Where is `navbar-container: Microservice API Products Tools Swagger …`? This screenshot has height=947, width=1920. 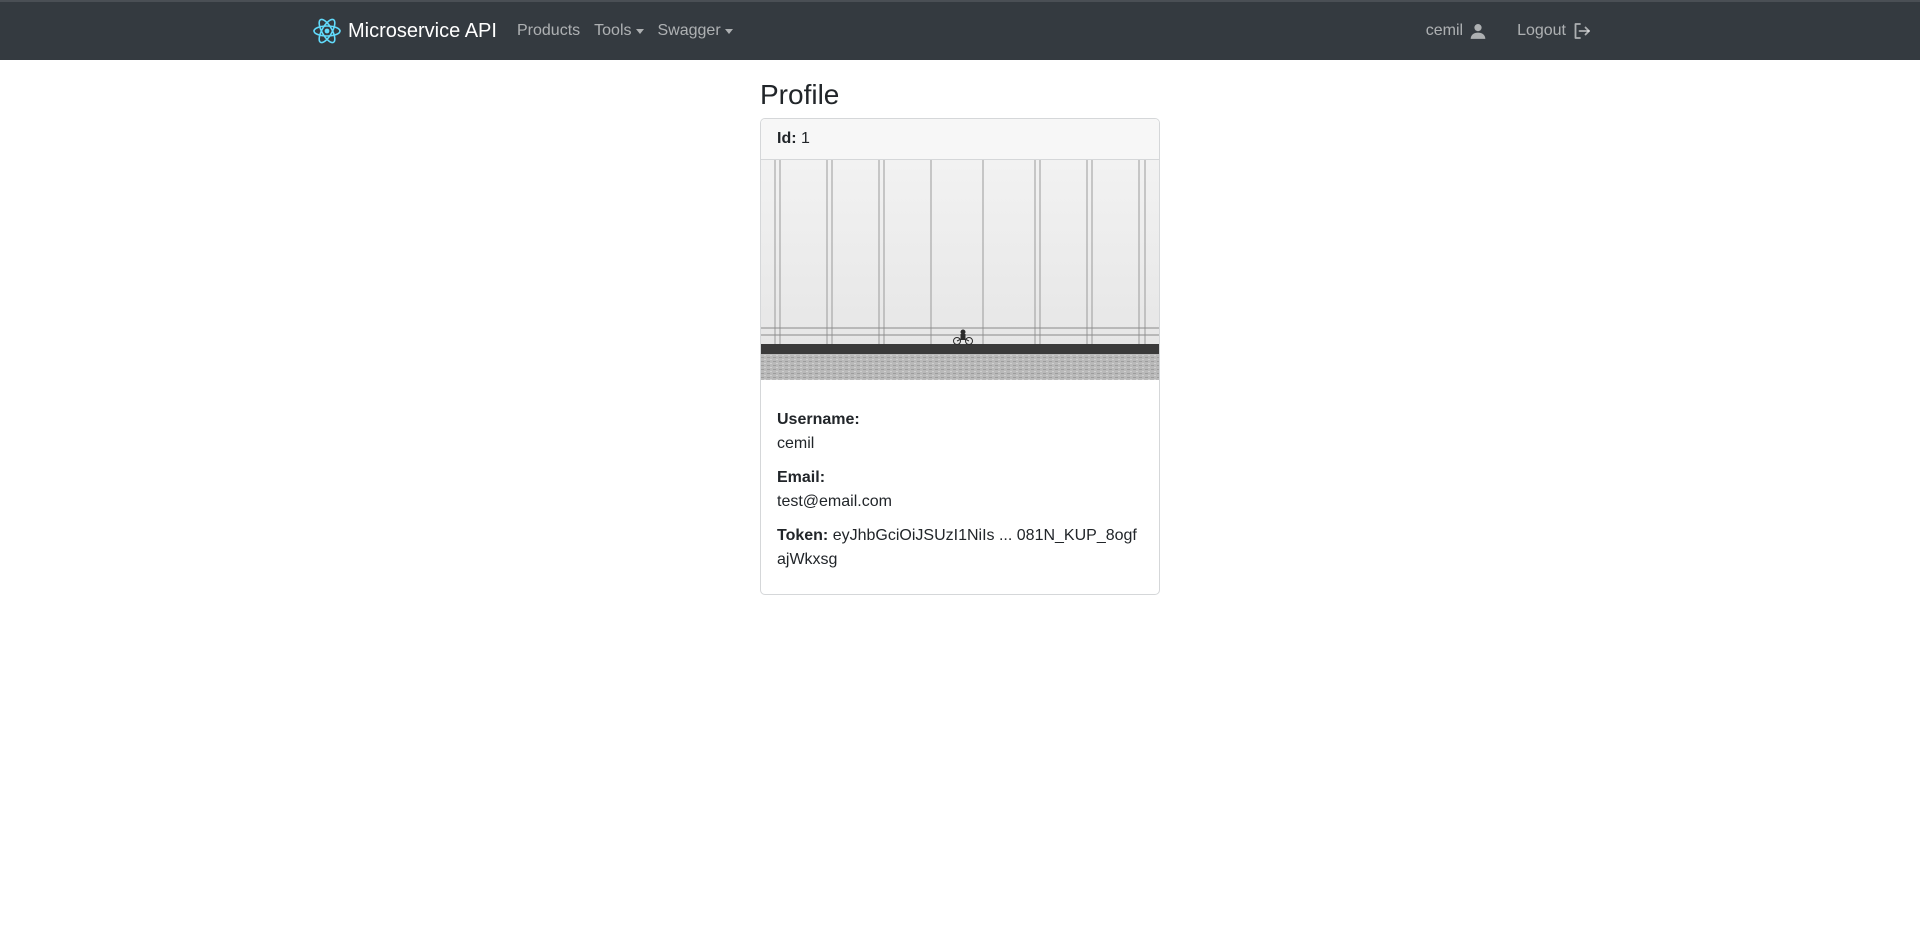 navbar-container: Microservice API Products Tools Swagger … is located at coordinates (956, 31).